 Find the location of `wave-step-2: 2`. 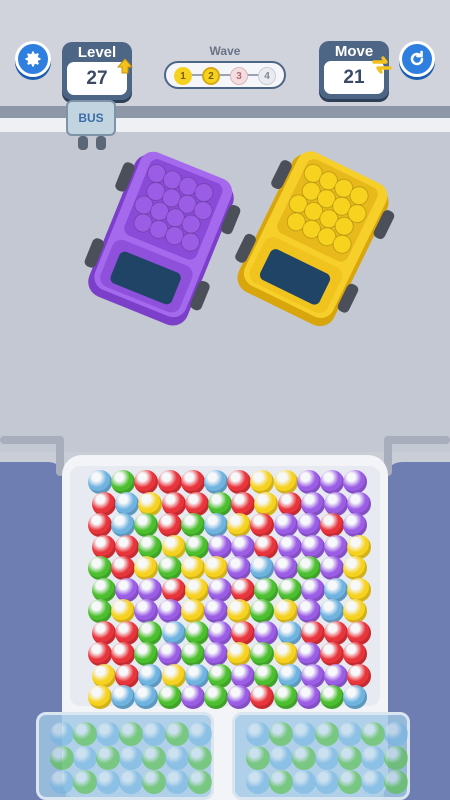

wave-step-2: 2 is located at coordinates (211, 76).